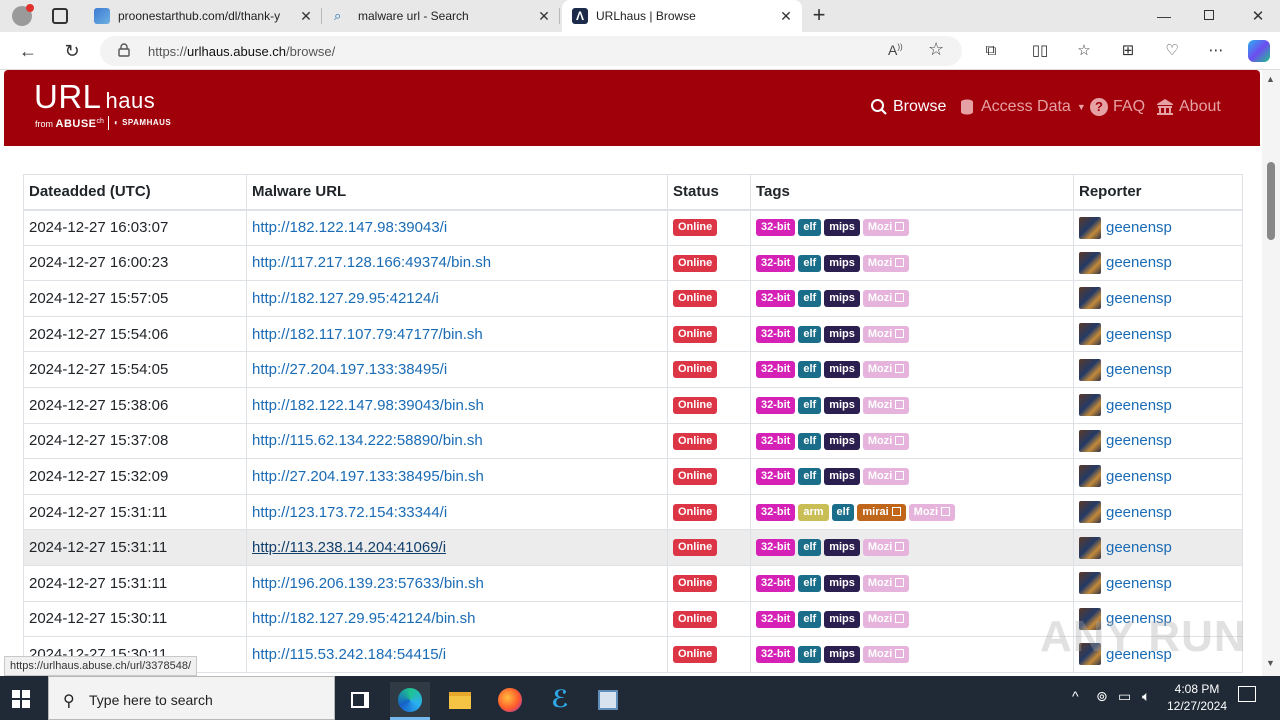  Describe the element at coordinates (1117, 107) in the screenshot. I see `nav-faq: ? FAQ` at that location.